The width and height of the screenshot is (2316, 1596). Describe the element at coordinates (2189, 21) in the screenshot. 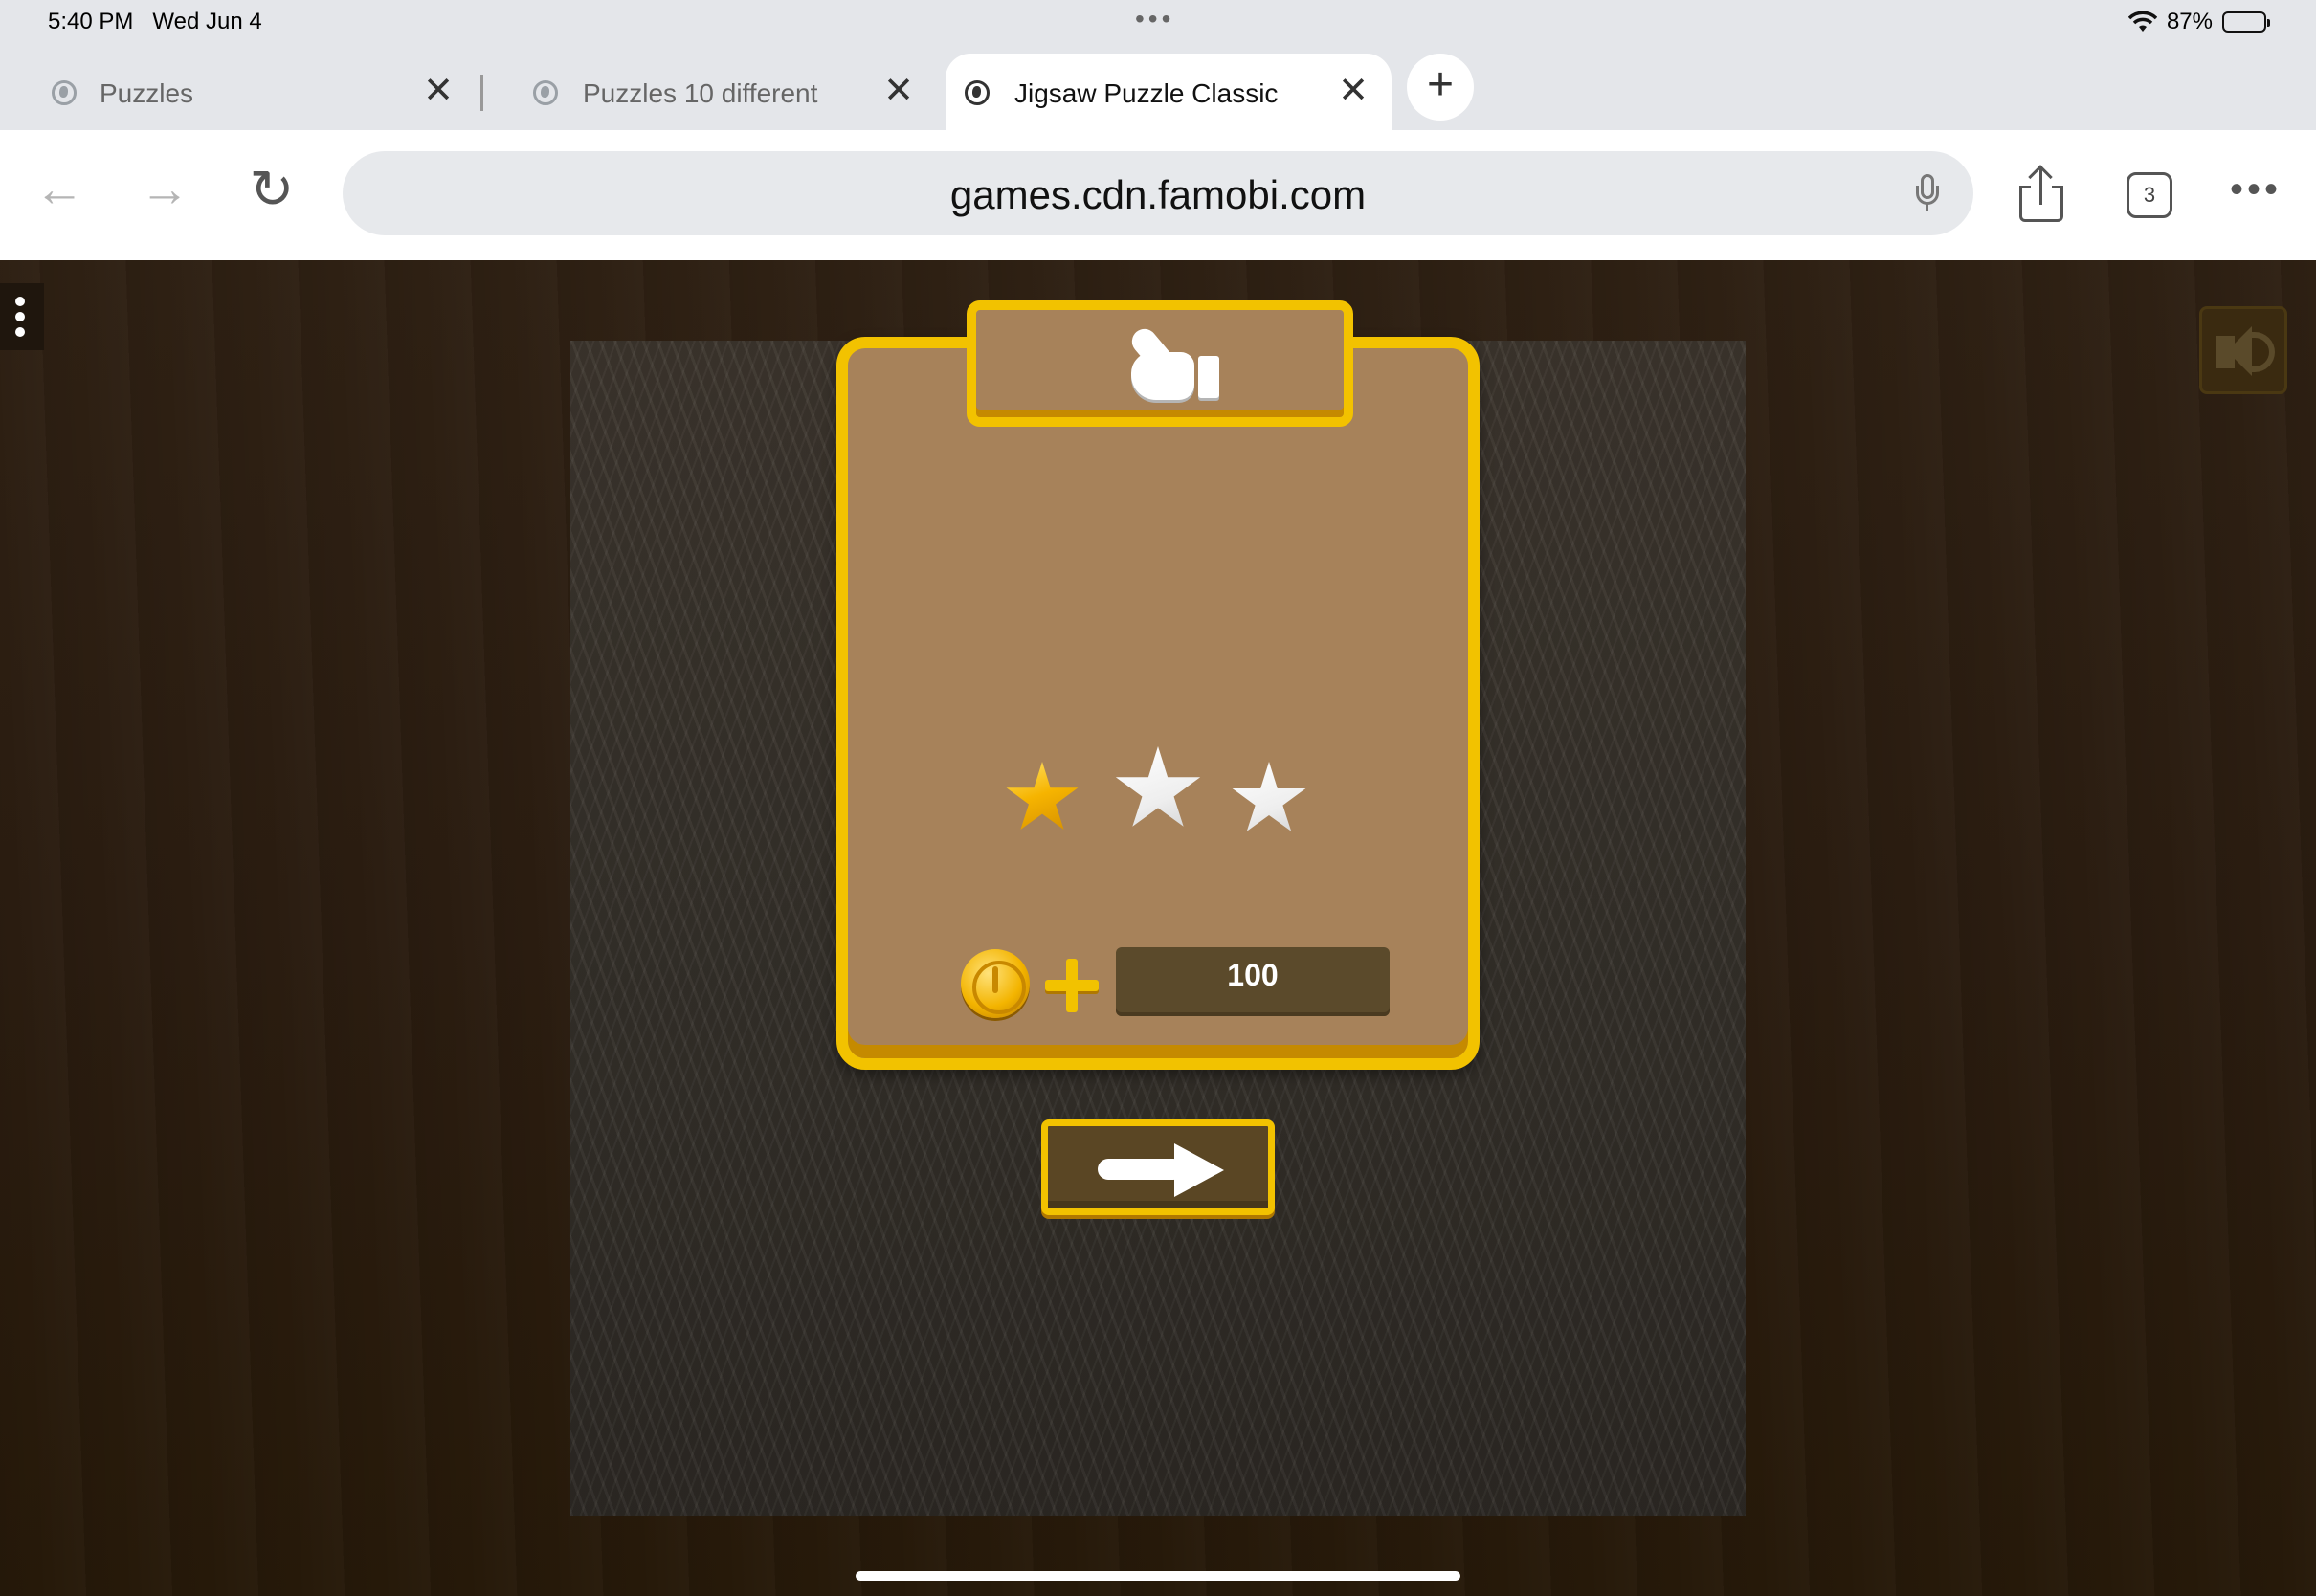

I see `battery-percent: 87%` at that location.